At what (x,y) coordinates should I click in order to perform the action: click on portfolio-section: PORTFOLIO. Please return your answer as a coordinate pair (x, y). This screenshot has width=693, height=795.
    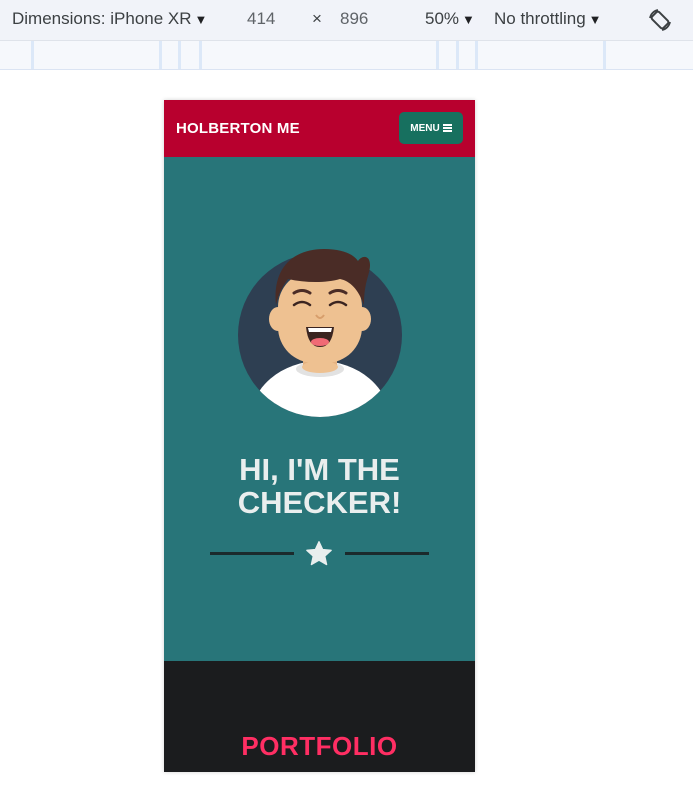
    Looking at the image, I should click on (319, 716).